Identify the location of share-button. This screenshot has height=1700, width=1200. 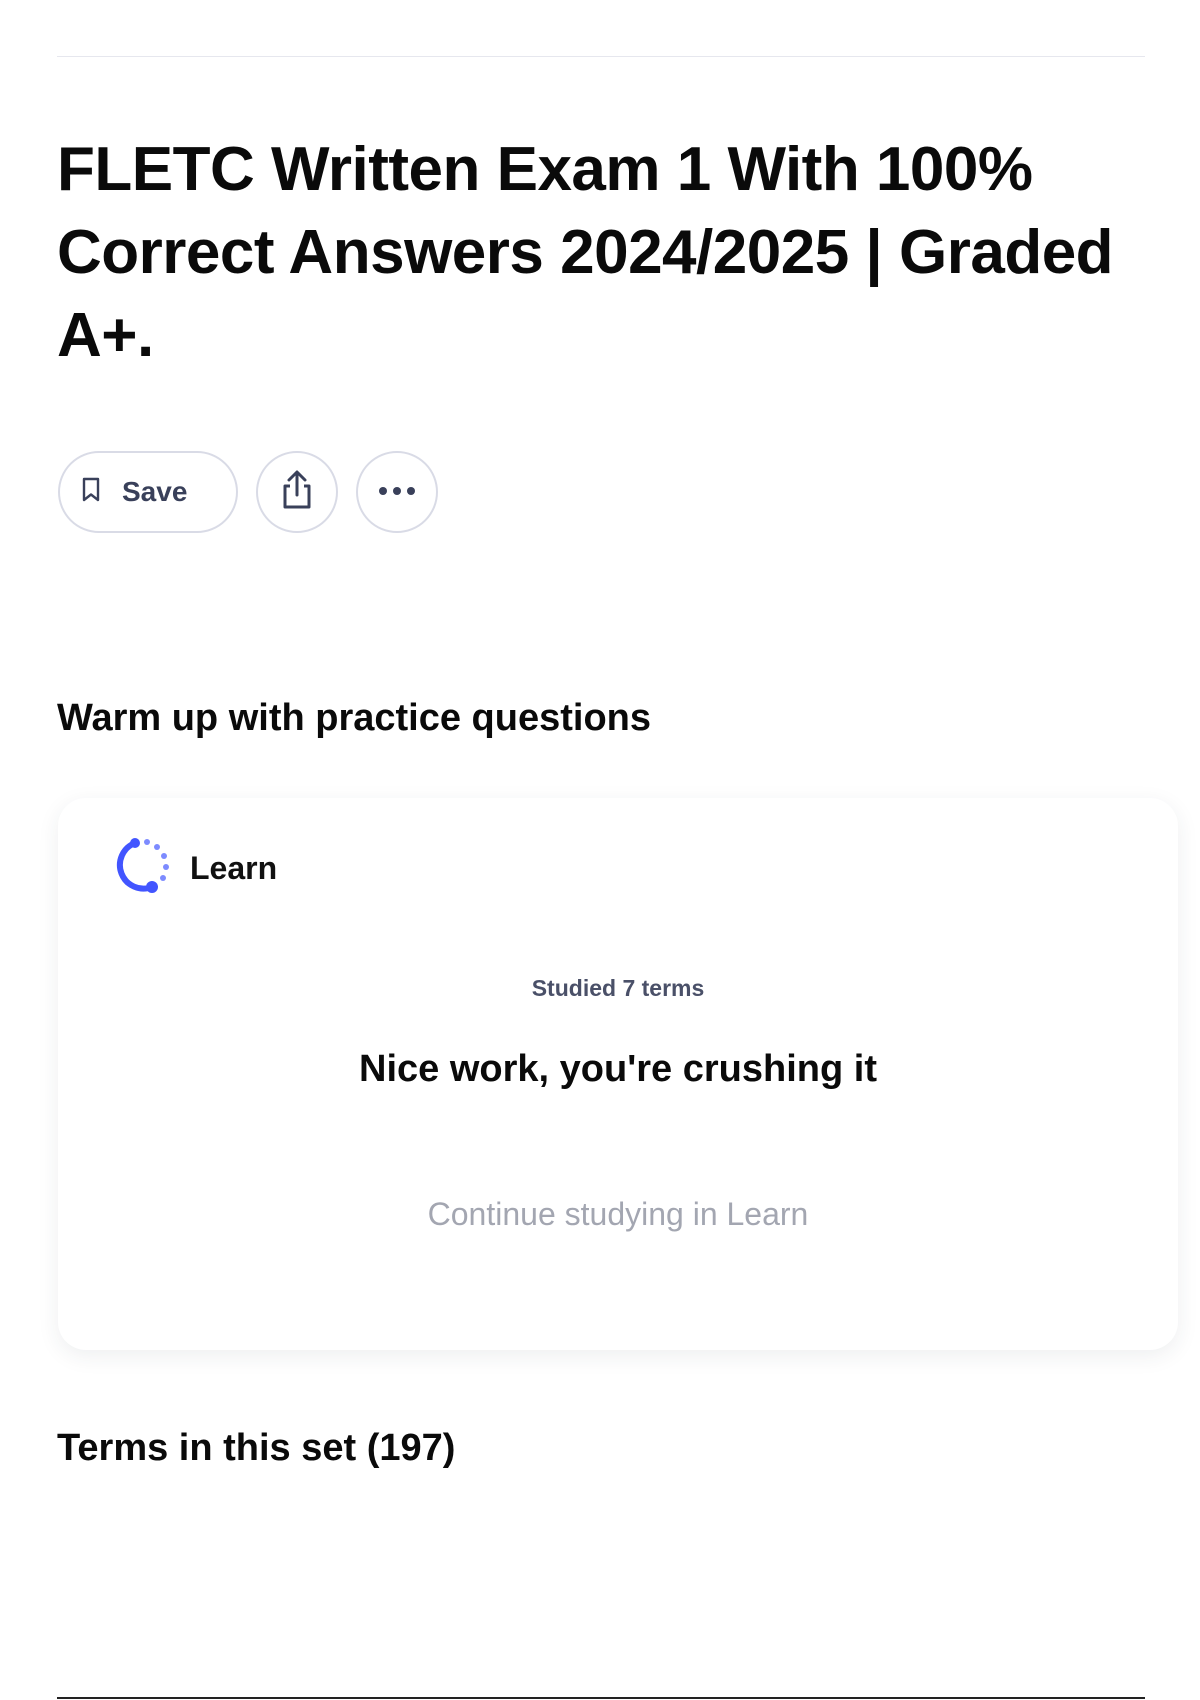
(297, 492).